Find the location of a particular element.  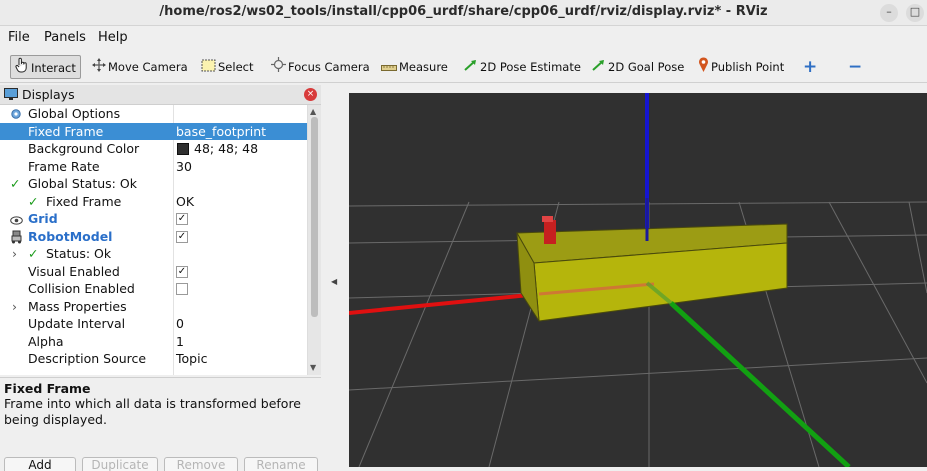

tree-row-robot-model: RobotModel ✓ is located at coordinates (153, 237).